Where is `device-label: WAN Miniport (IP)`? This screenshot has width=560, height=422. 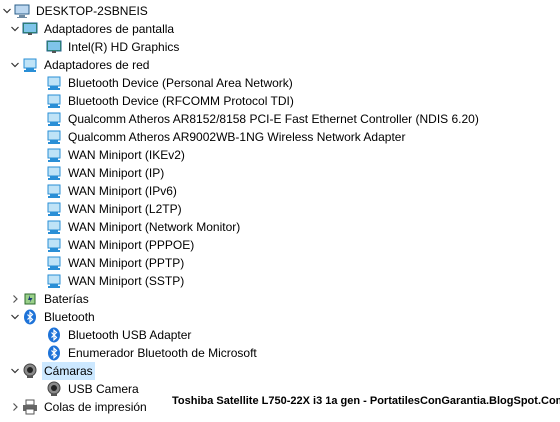
device-label: WAN Miniport (IP) is located at coordinates (116, 173).